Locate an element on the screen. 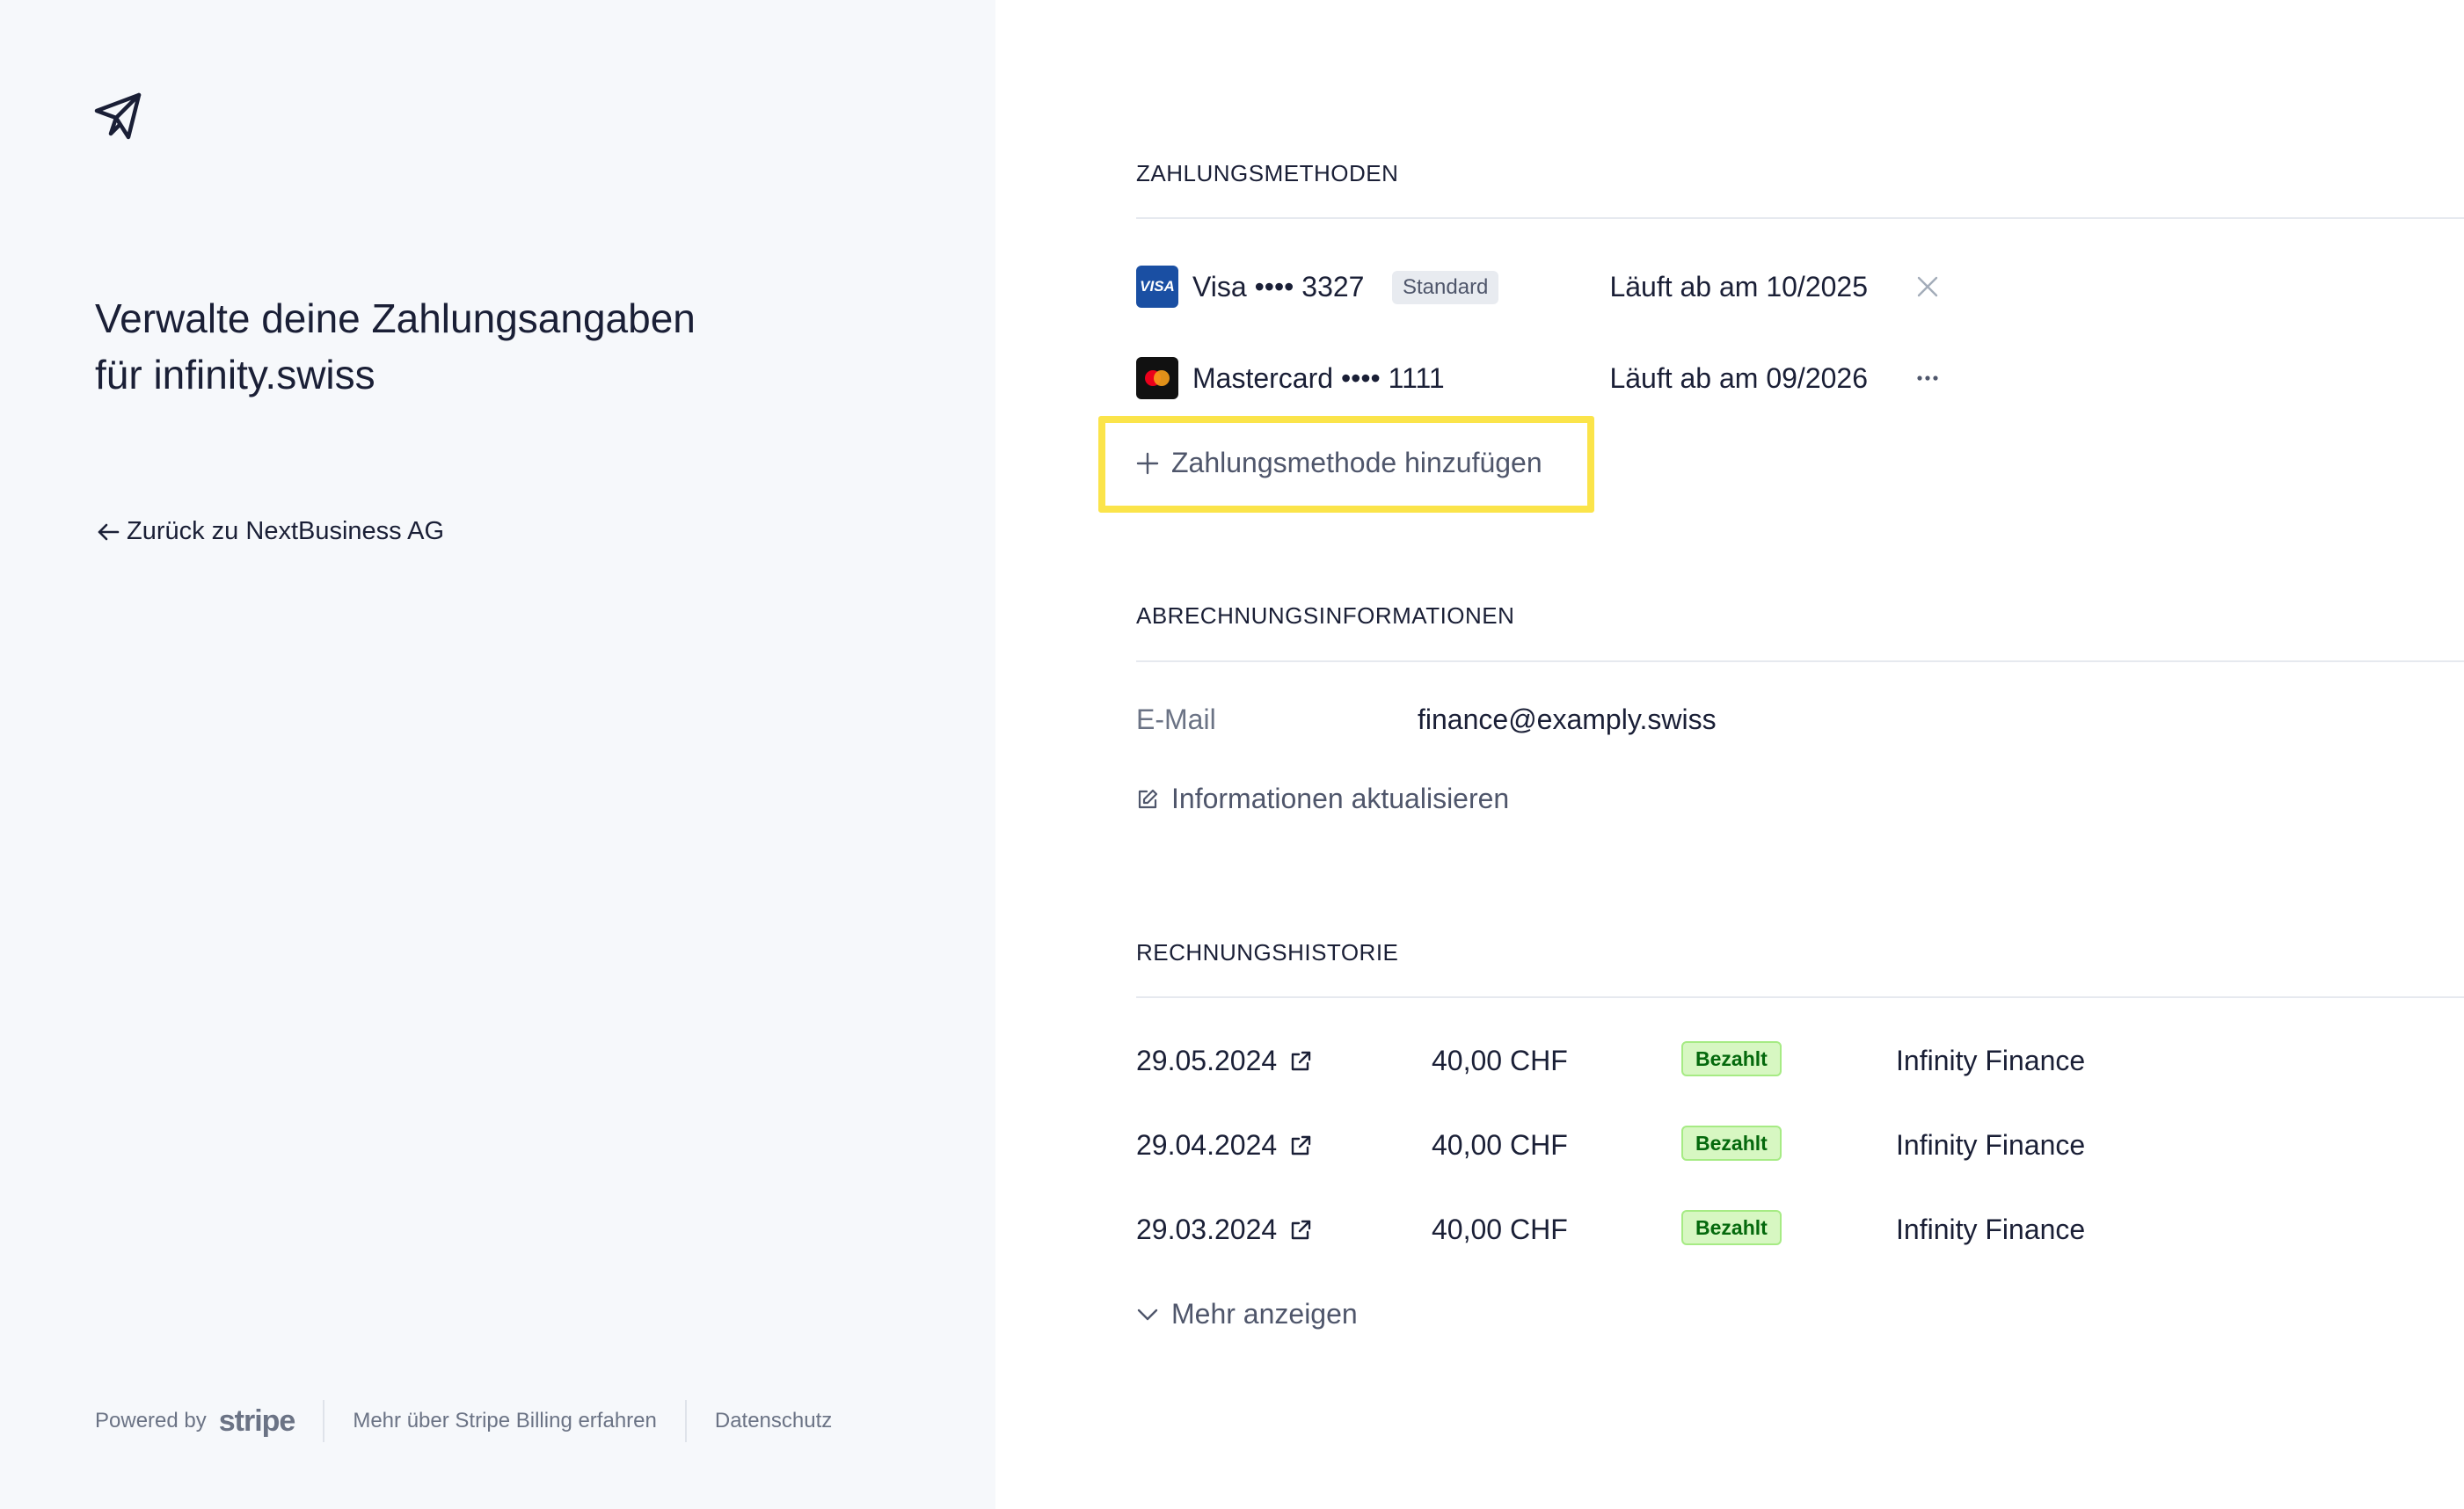 This screenshot has width=2464, height=1509. back-link: Zurück zu NextBusiness AG is located at coordinates (269, 532).